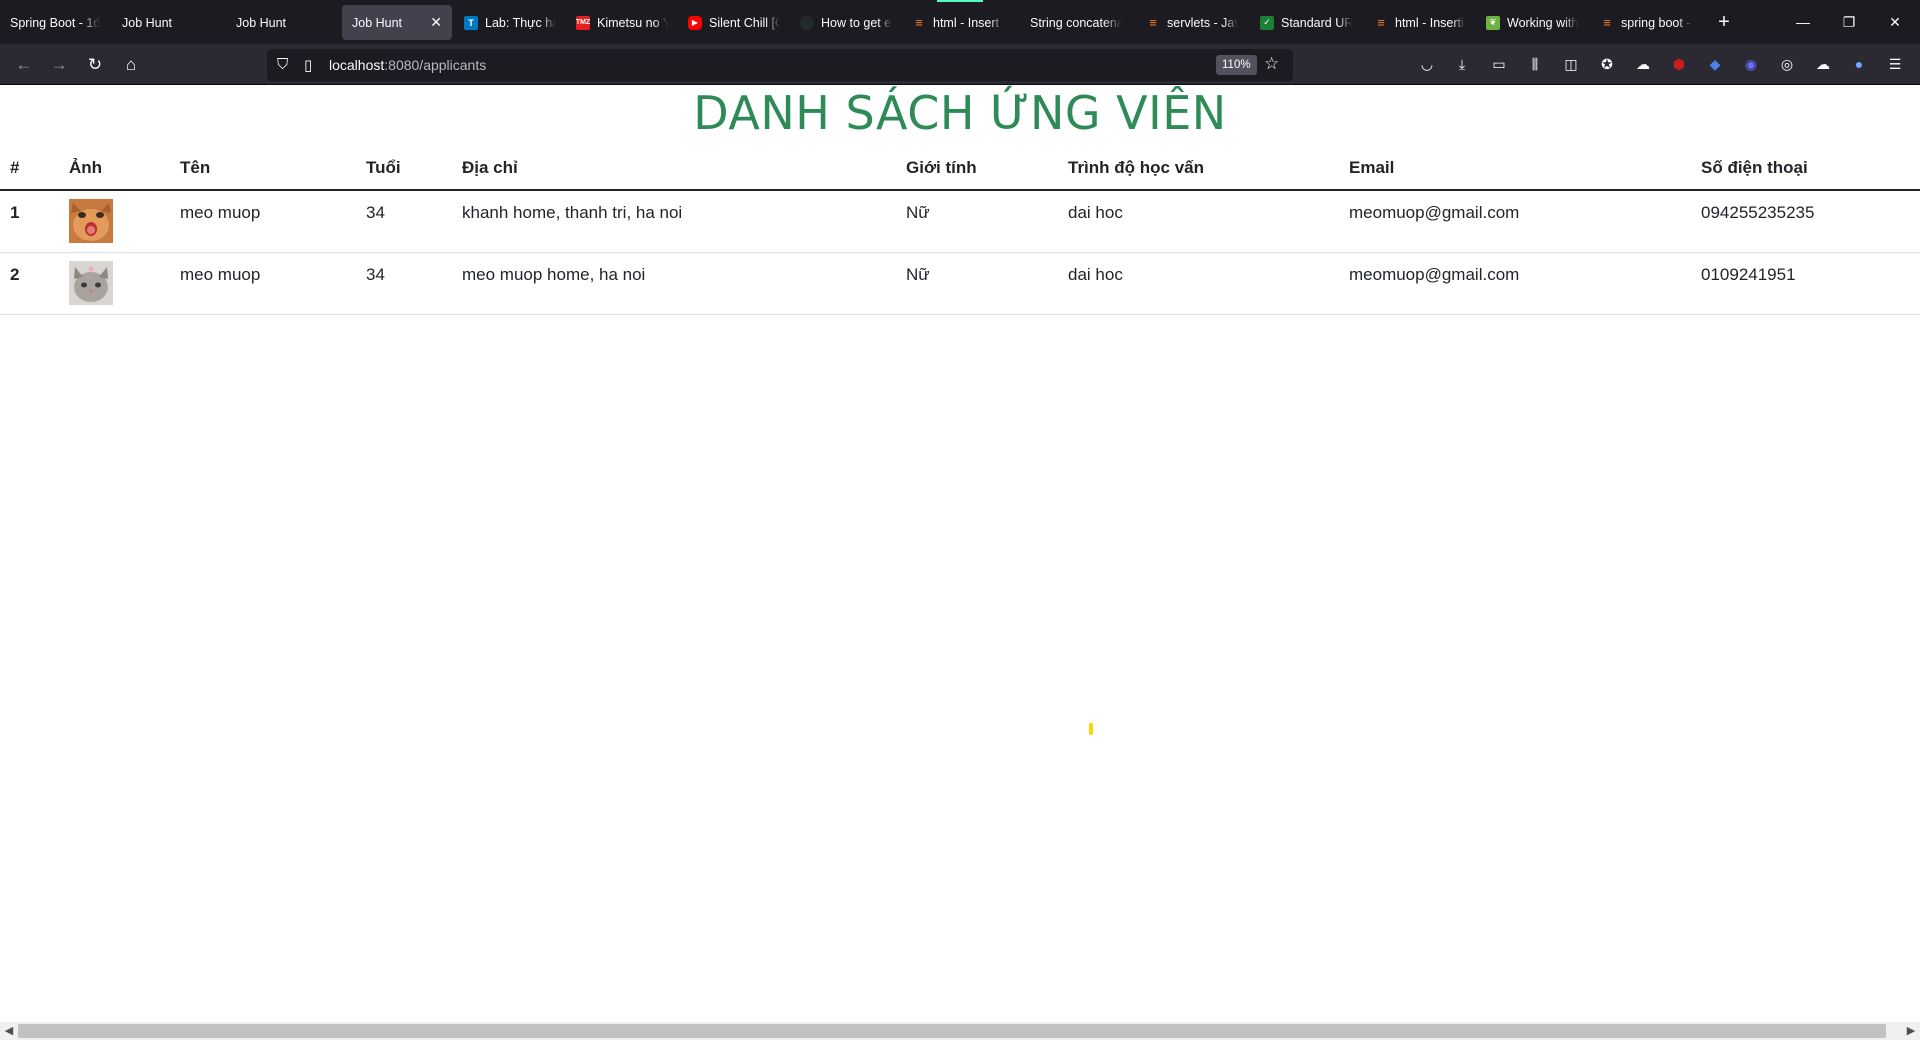 Image resolution: width=1920 pixels, height=1040 pixels. I want to click on tab-label: servlets - Java, so click(1202, 22).